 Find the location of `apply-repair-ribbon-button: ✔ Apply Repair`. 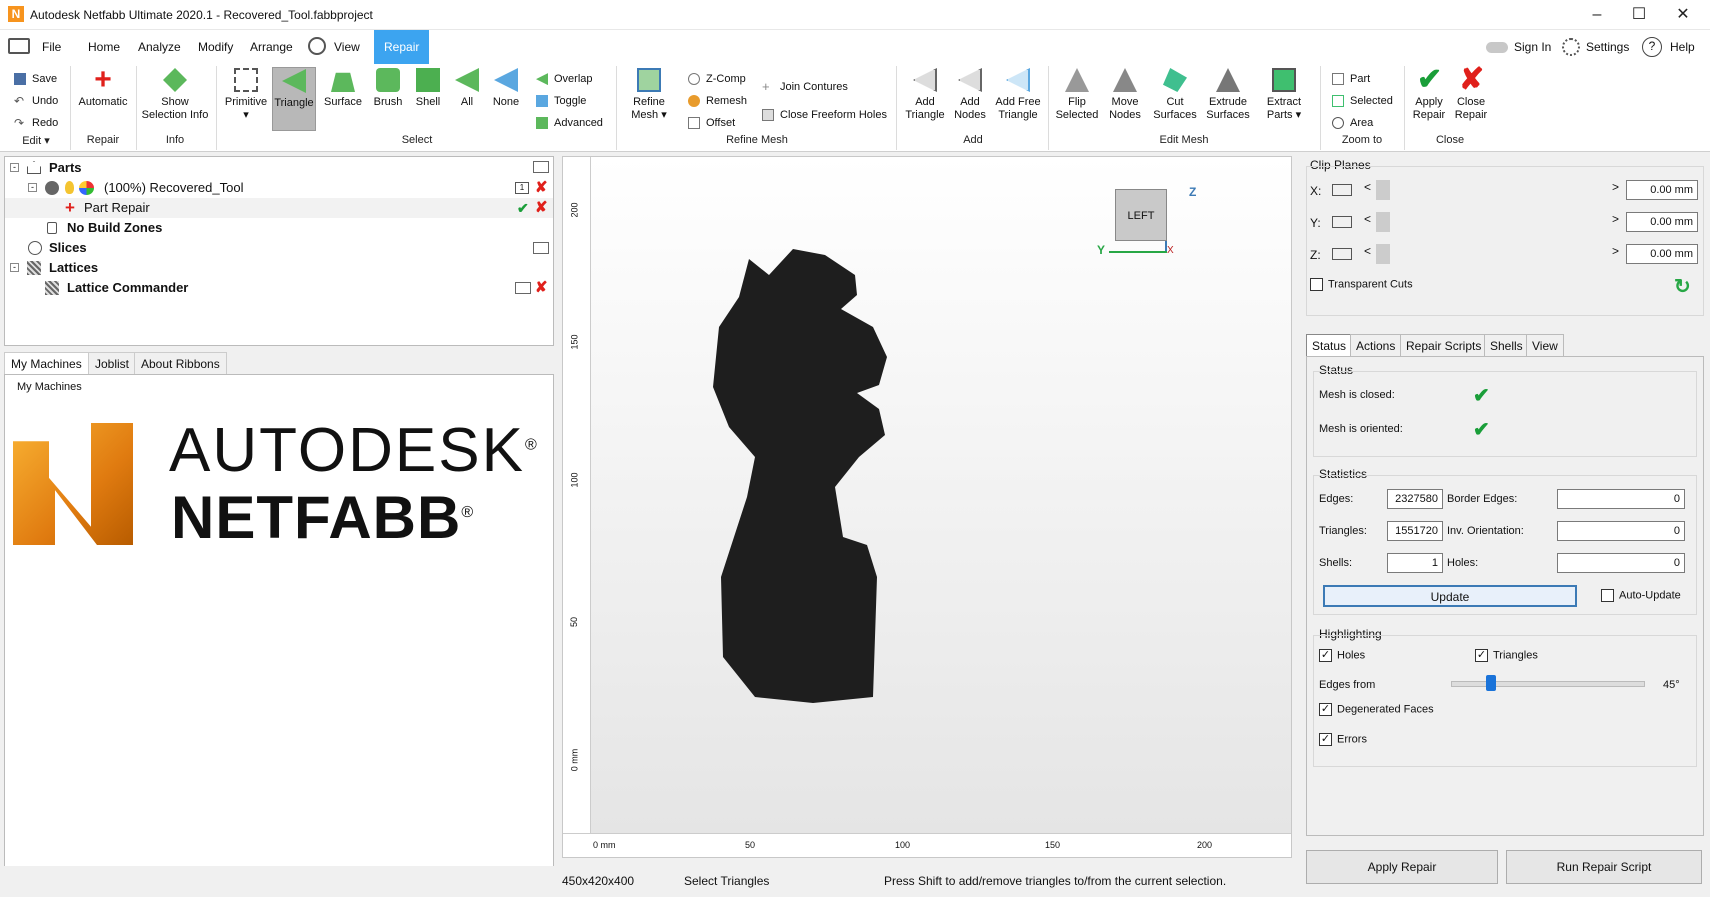

apply-repair-ribbon-button: ✔ Apply Repair is located at coordinates (1429, 93).